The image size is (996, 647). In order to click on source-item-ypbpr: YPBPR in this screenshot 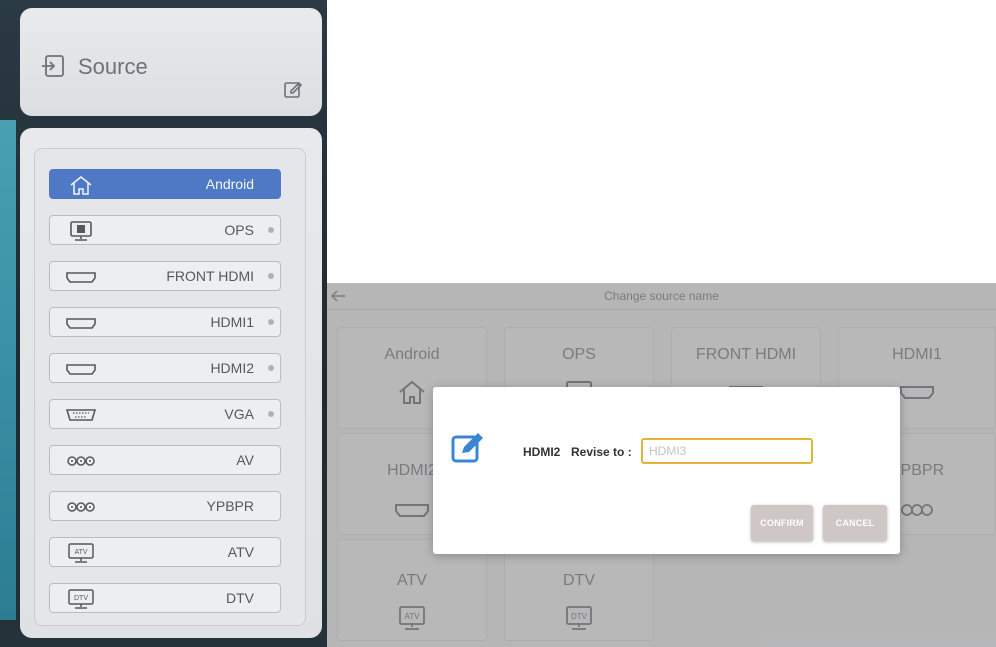, I will do `click(165, 506)`.